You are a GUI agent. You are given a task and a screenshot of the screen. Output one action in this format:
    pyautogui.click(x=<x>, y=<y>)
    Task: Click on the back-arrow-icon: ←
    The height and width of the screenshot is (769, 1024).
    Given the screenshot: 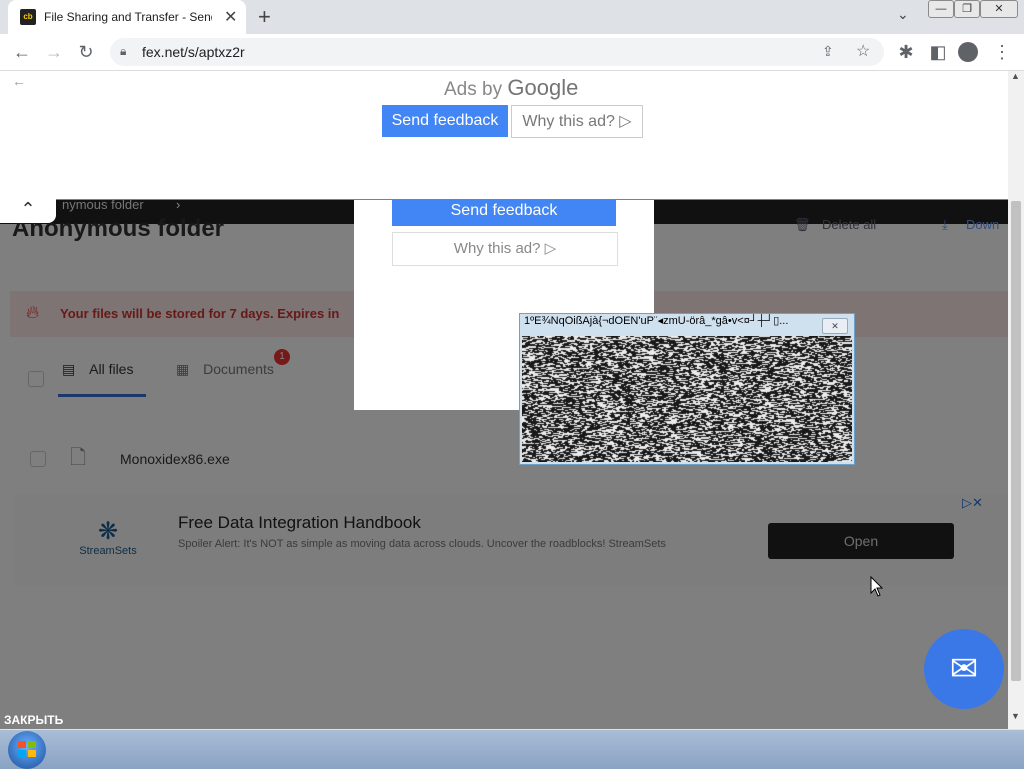 What is the action you would take?
    pyautogui.click(x=22, y=52)
    